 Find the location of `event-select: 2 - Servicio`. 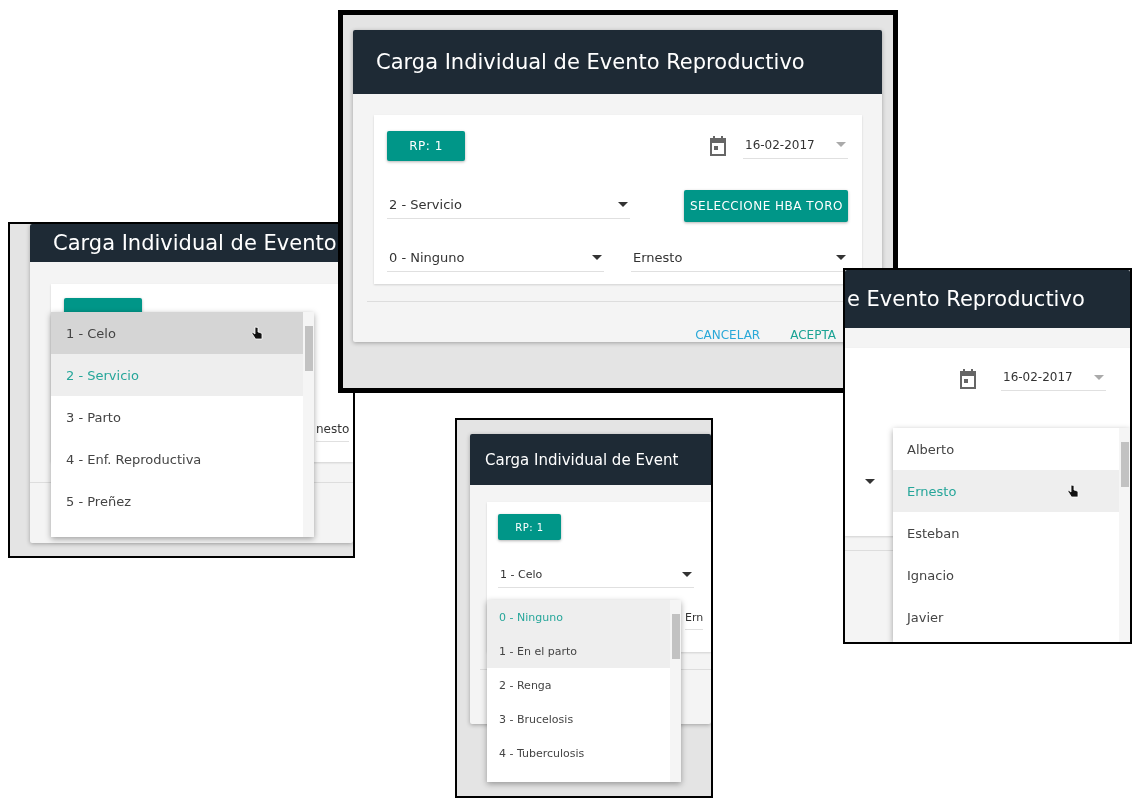

event-select: 2 - Servicio is located at coordinates (508, 206).